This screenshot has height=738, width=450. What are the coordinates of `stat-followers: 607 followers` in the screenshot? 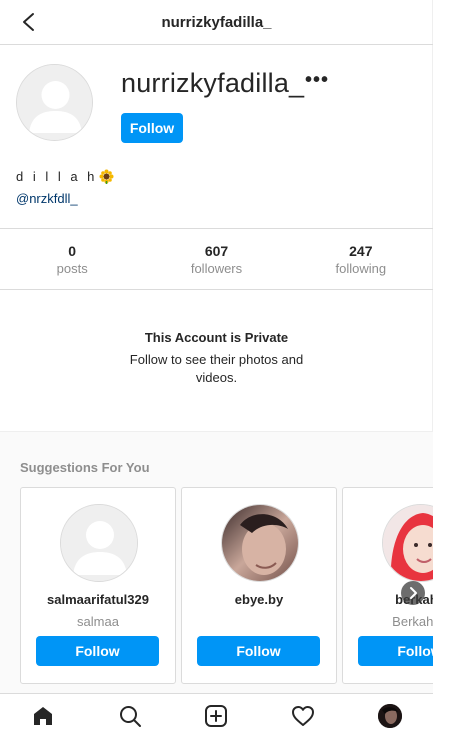 It's located at (216, 259).